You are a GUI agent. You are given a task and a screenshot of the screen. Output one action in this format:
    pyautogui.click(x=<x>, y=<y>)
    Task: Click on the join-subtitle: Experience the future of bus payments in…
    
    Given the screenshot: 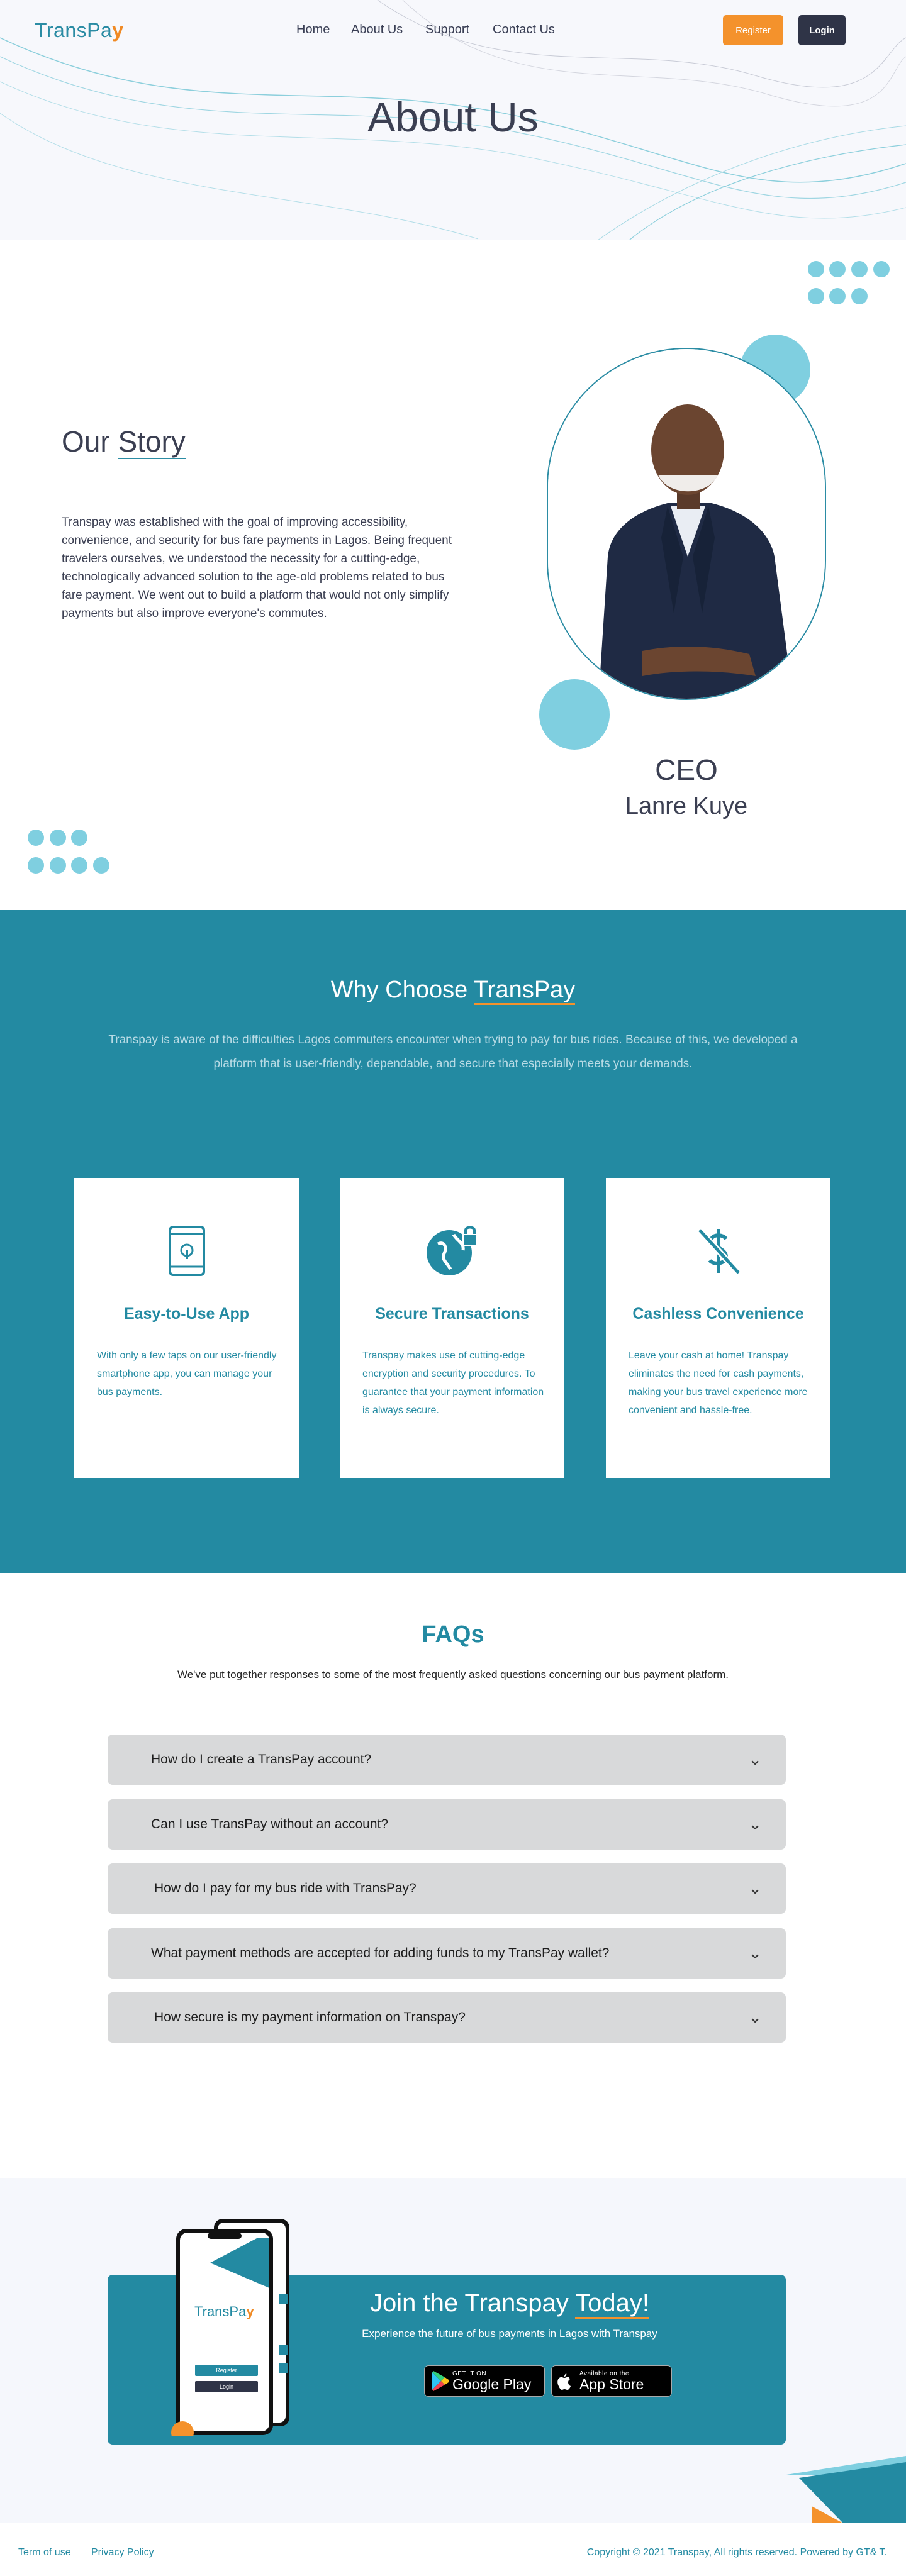 What is the action you would take?
    pyautogui.click(x=509, y=2334)
    